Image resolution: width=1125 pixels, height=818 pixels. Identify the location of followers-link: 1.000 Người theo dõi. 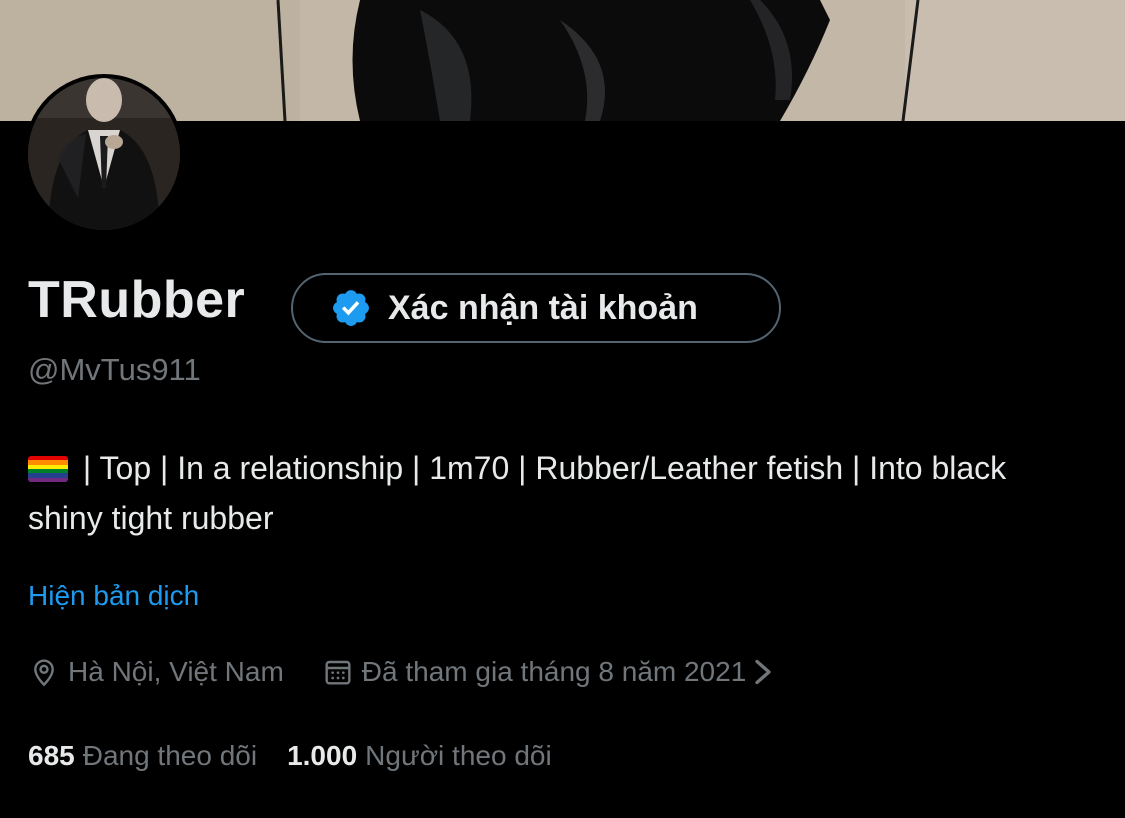
(419, 756).